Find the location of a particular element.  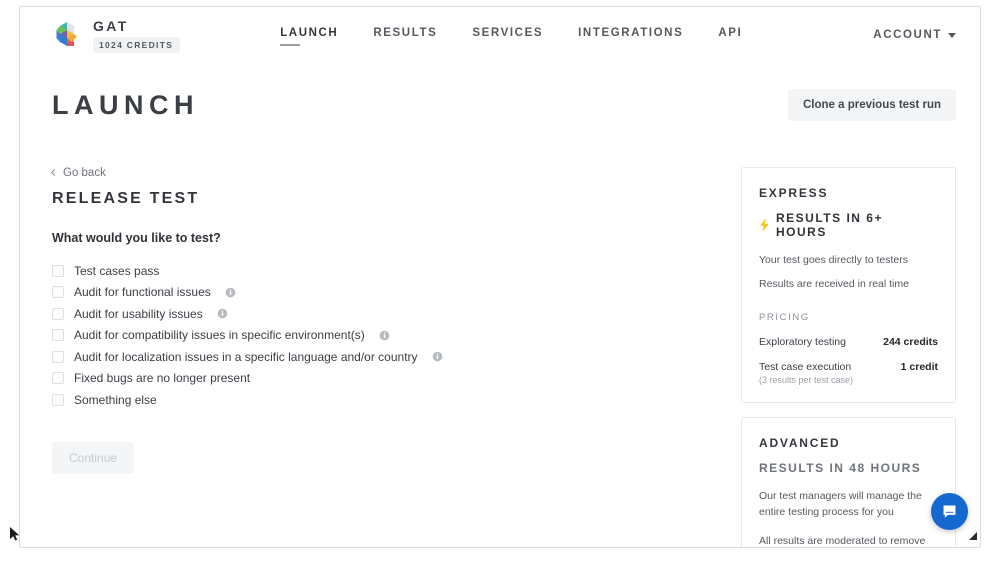

option-audit-usability-issues: Audit for usability issues is located at coordinates (352, 314).